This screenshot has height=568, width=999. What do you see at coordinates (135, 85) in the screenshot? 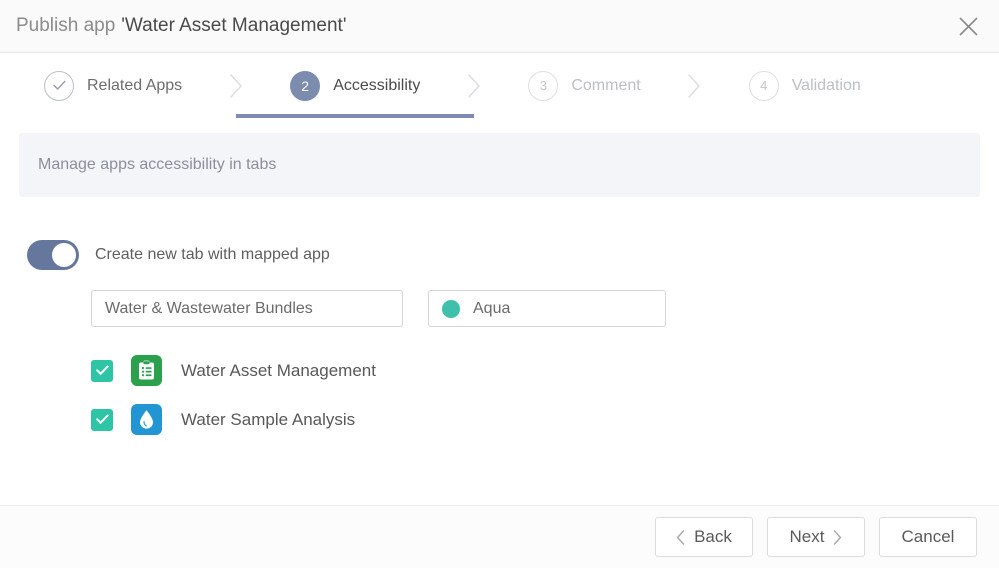
I see `step-1-label: Related Apps` at bounding box center [135, 85].